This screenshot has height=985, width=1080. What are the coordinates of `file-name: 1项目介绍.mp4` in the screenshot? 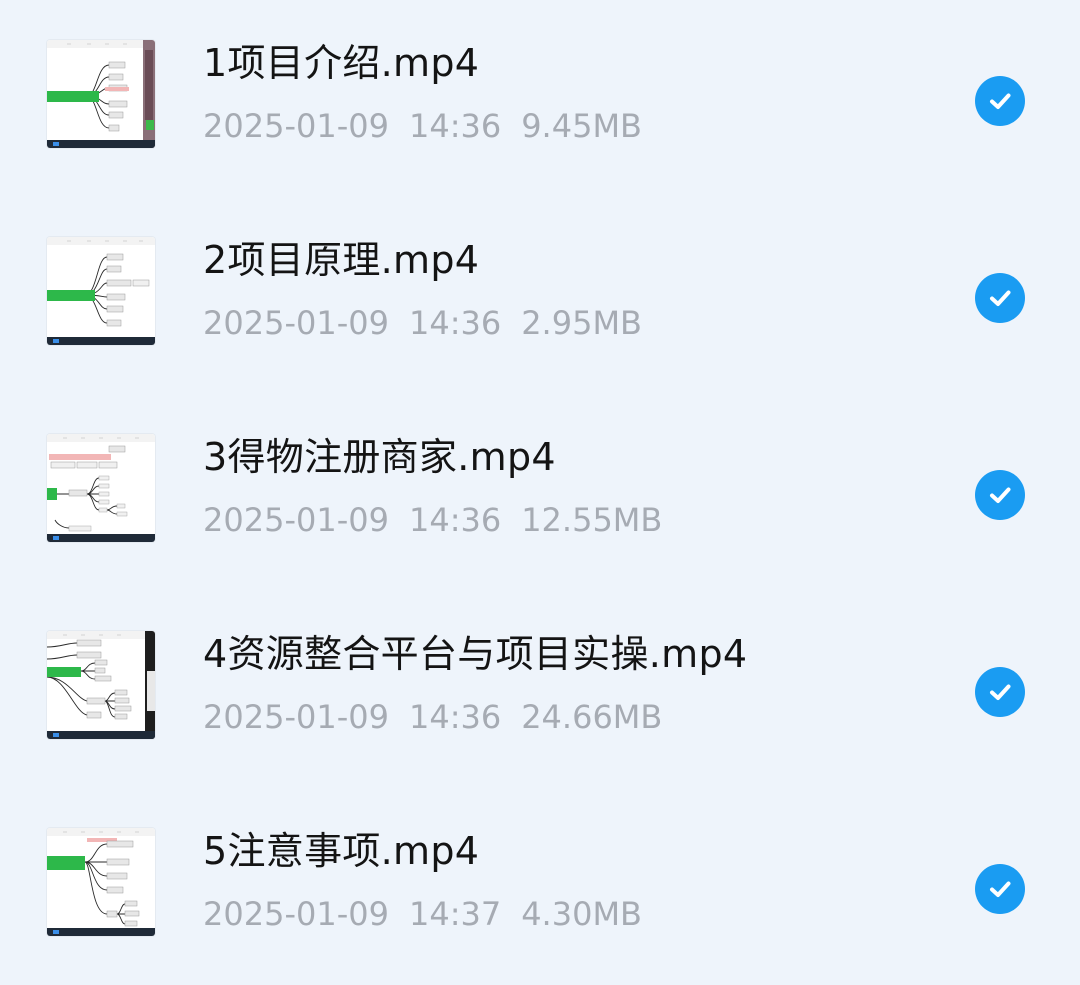 It's located at (341, 63).